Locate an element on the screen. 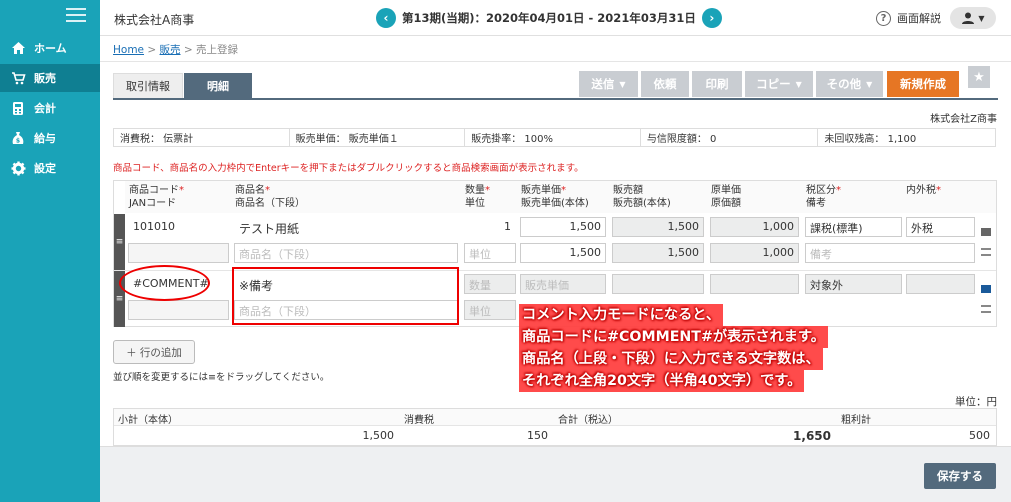 This screenshot has height=502, width=1011. col-header-cost: 原単価 原価額 is located at coordinates (754, 197).